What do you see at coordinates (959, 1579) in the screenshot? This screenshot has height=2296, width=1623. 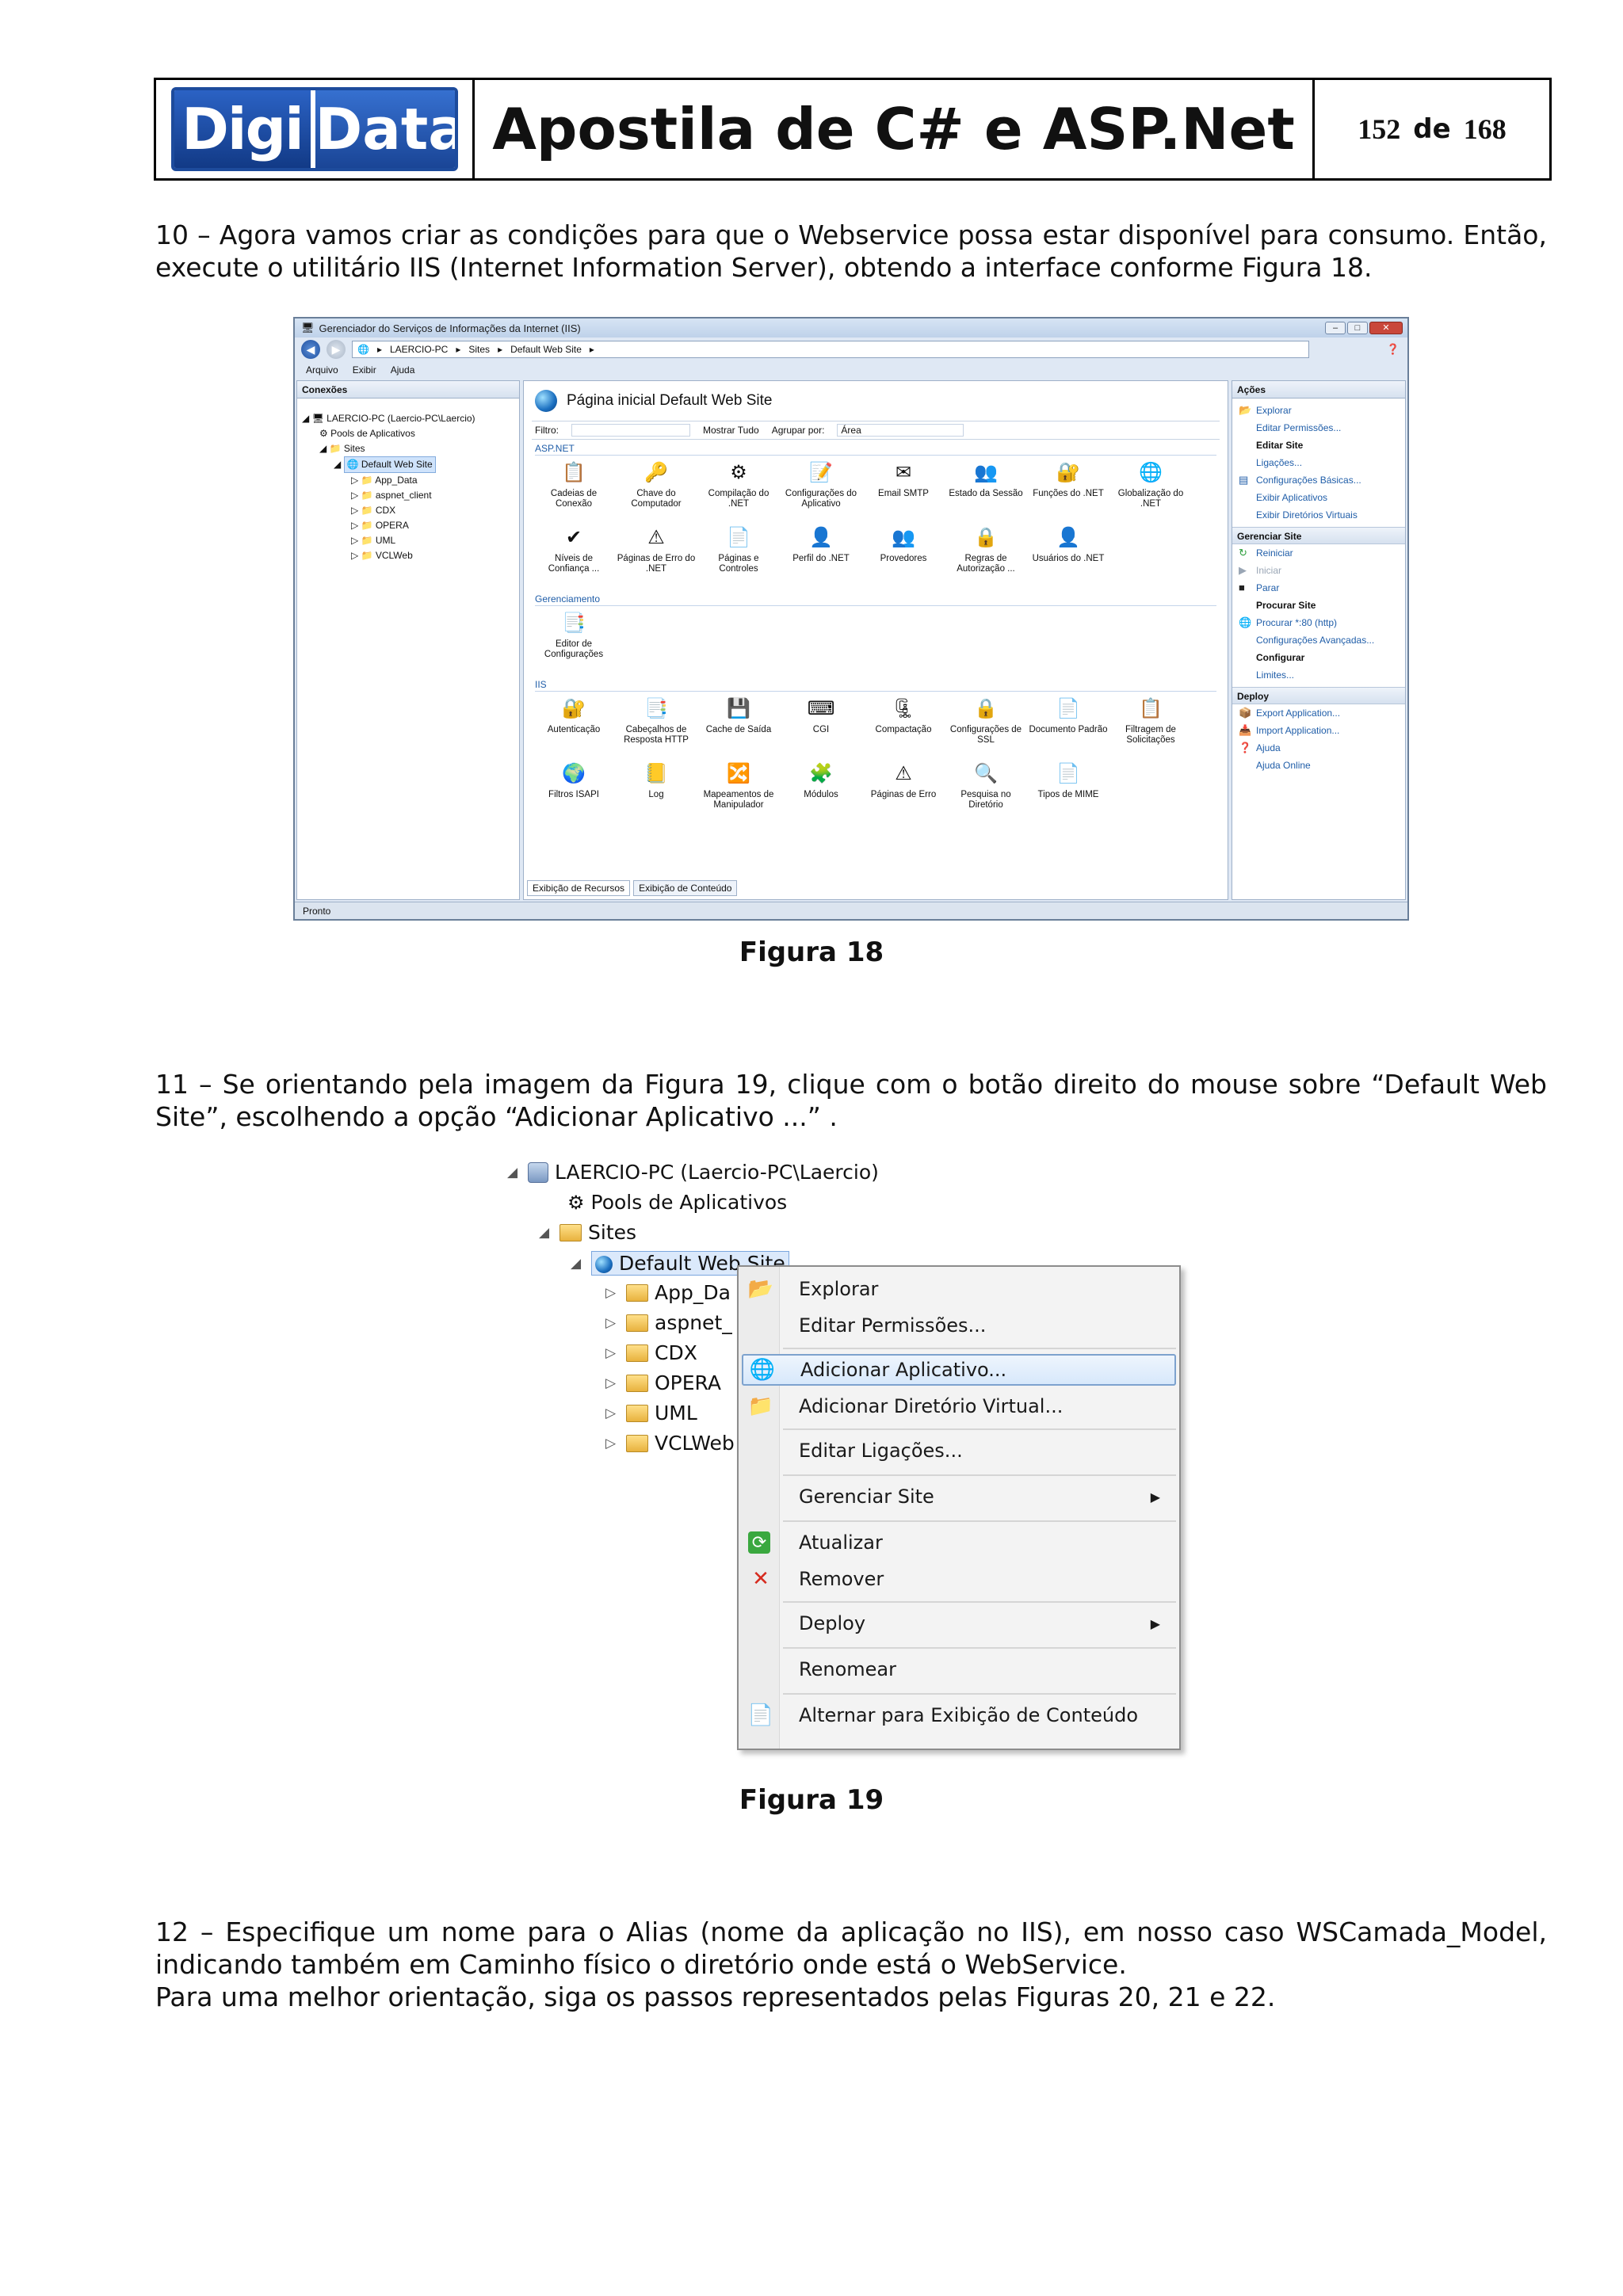 I see `menu-remover: ✕ Remover` at bounding box center [959, 1579].